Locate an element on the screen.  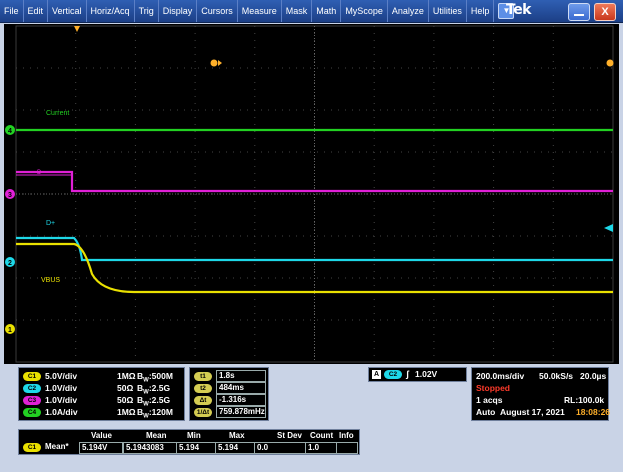
meas-header-mean: Mean is located at coordinates (156, 435).